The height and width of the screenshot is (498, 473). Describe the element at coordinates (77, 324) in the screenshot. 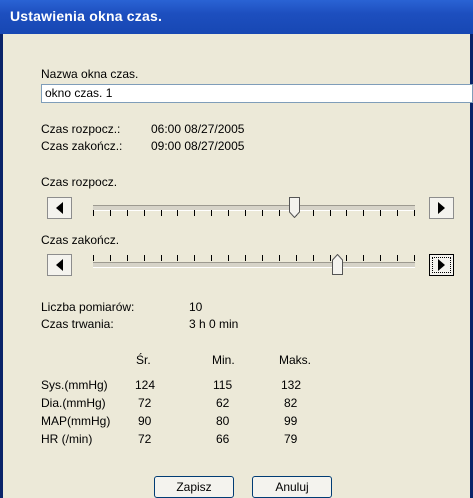

I see `duration-label: Czas trwania:` at that location.